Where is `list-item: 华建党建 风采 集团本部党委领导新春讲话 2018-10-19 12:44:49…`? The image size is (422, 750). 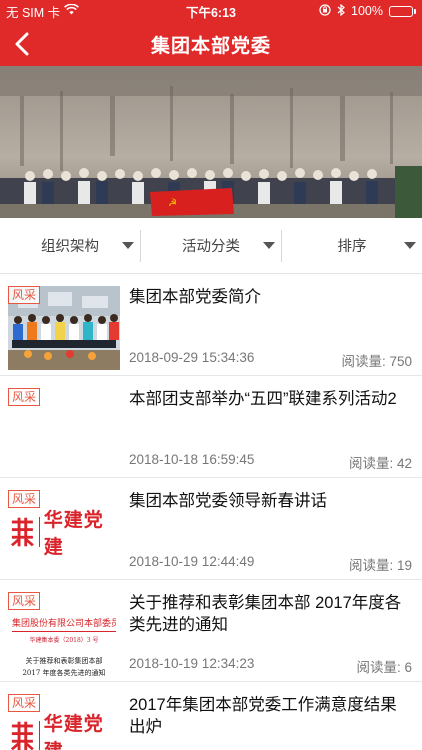 list-item: 华建党建 风采 集团本部党委领导新春讲话 2018-10-19 12:44:49… is located at coordinates (211, 529).